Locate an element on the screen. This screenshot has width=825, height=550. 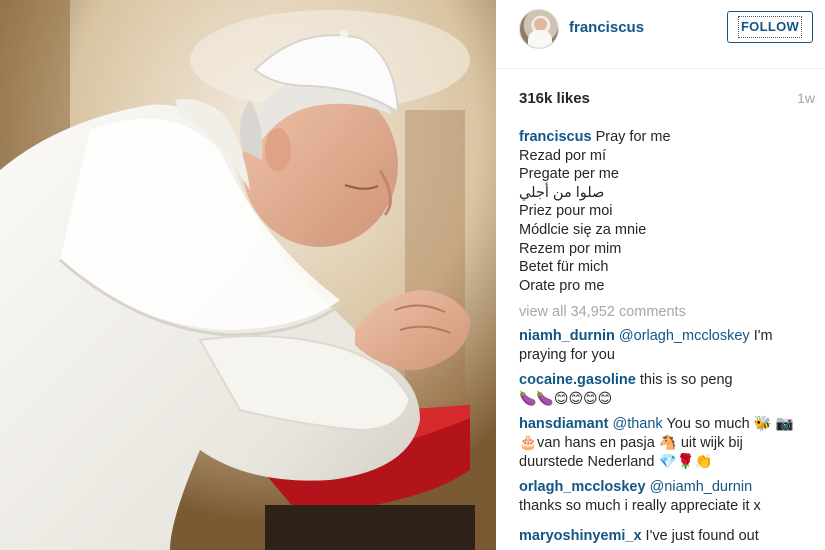
avatar-robe-shape is located at coordinates (540, 39).